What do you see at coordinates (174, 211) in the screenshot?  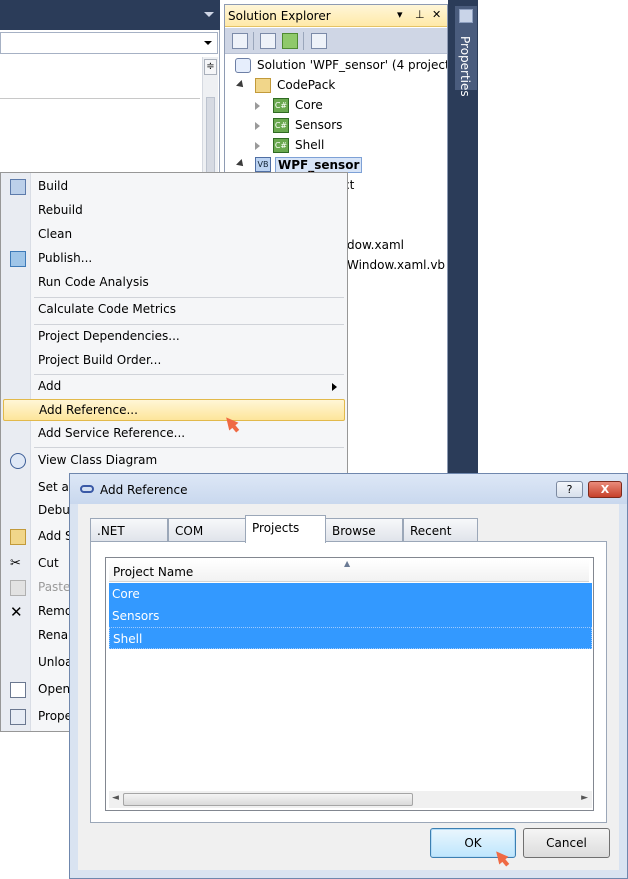 I see `menu-item-rebuild: Rebuild` at bounding box center [174, 211].